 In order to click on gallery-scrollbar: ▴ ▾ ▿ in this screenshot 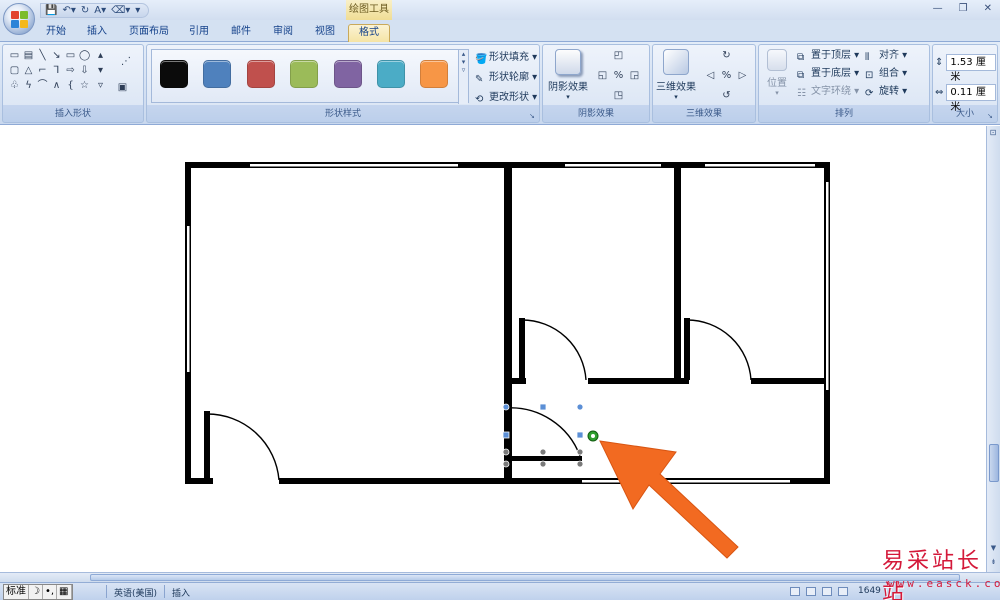, I will do `click(463, 77)`.